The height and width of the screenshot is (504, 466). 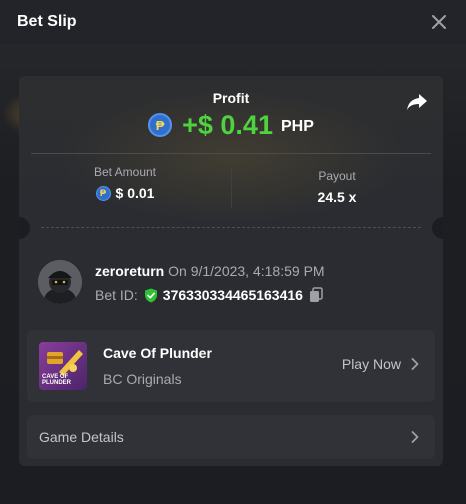 I want to click on game-thumbnail-text: CAVE OF PLUNDER, so click(x=57, y=380).